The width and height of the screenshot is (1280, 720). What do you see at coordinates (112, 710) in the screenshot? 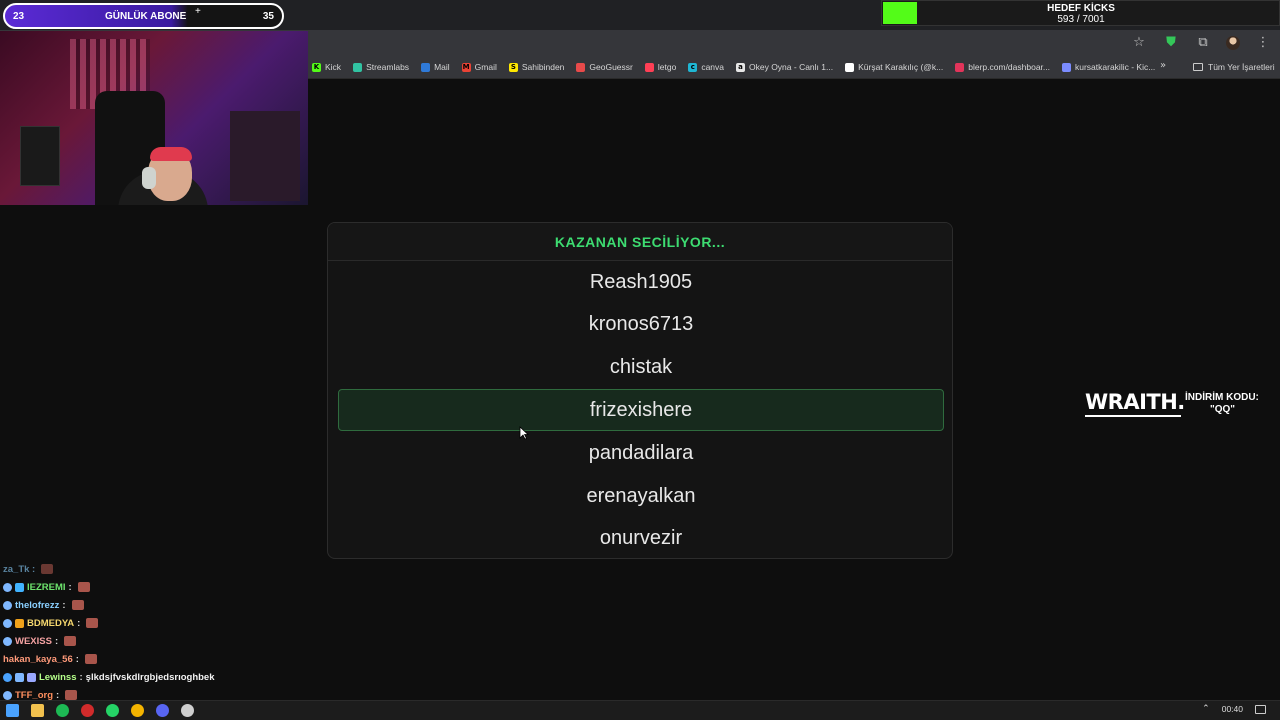
I see `whatsapp-icon` at bounding box center [112, 710].